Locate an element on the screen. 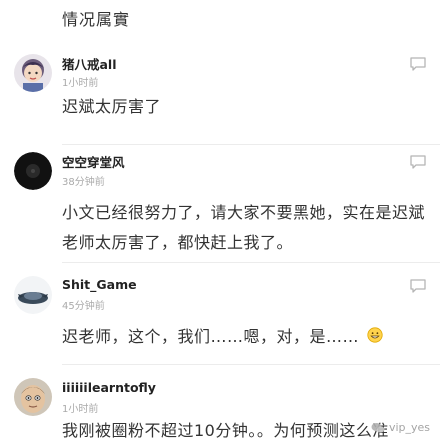 The image size is (440, 440). dark-circle-avatar-icon is located at coordinates (33, 171).